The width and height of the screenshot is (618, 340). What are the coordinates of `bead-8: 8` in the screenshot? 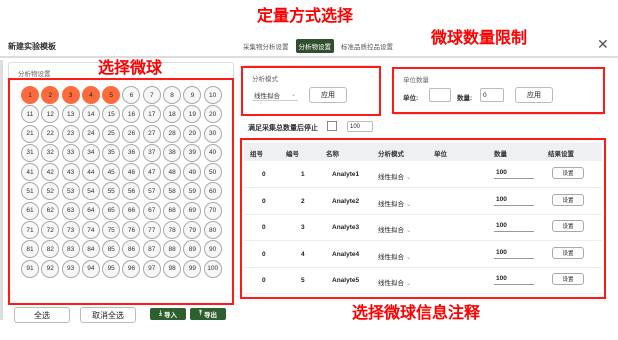 It's located at (172, 95).